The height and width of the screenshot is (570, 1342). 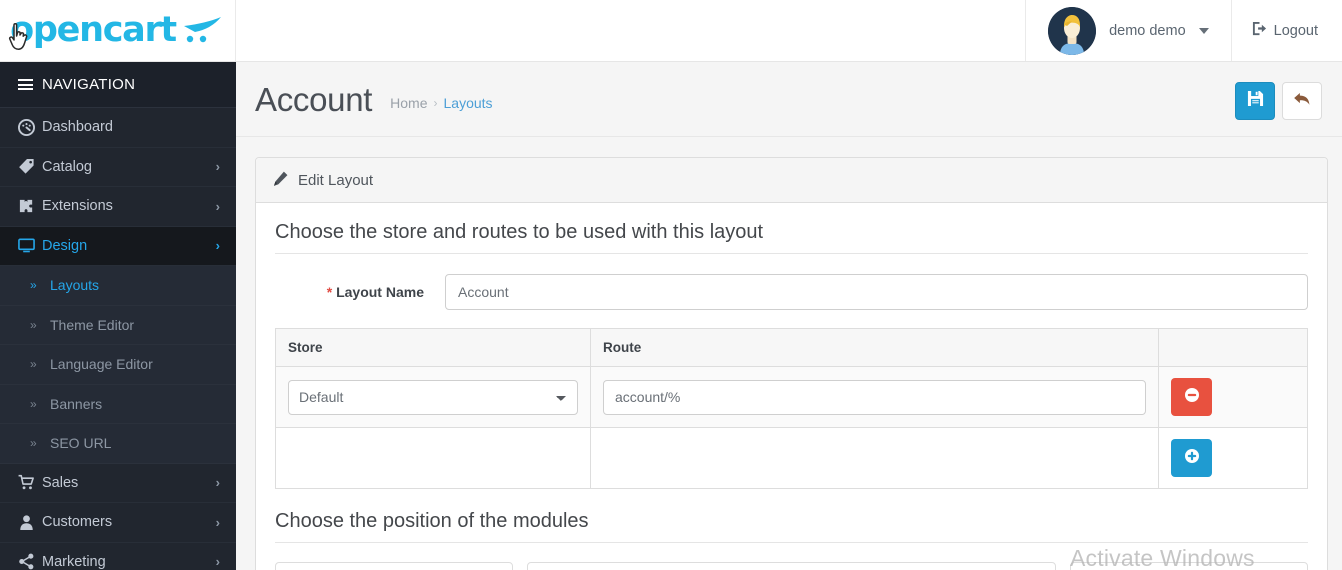 What do you see at coordinates (280, 180) in the screenshot?
I see `pencil-icon` at bounding box center [280, 180].